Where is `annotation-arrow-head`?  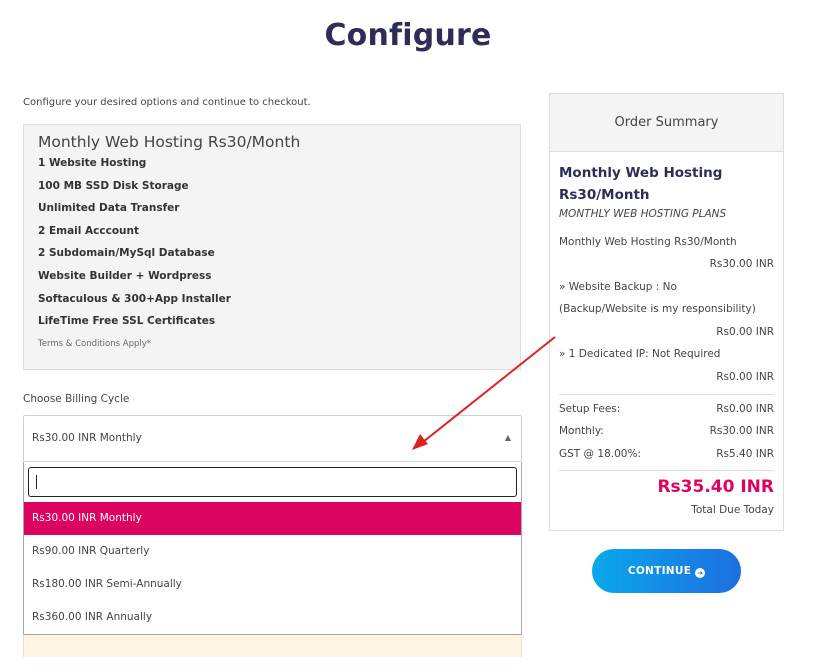 annotation-arrow-head is located at coordinates (420, 442).